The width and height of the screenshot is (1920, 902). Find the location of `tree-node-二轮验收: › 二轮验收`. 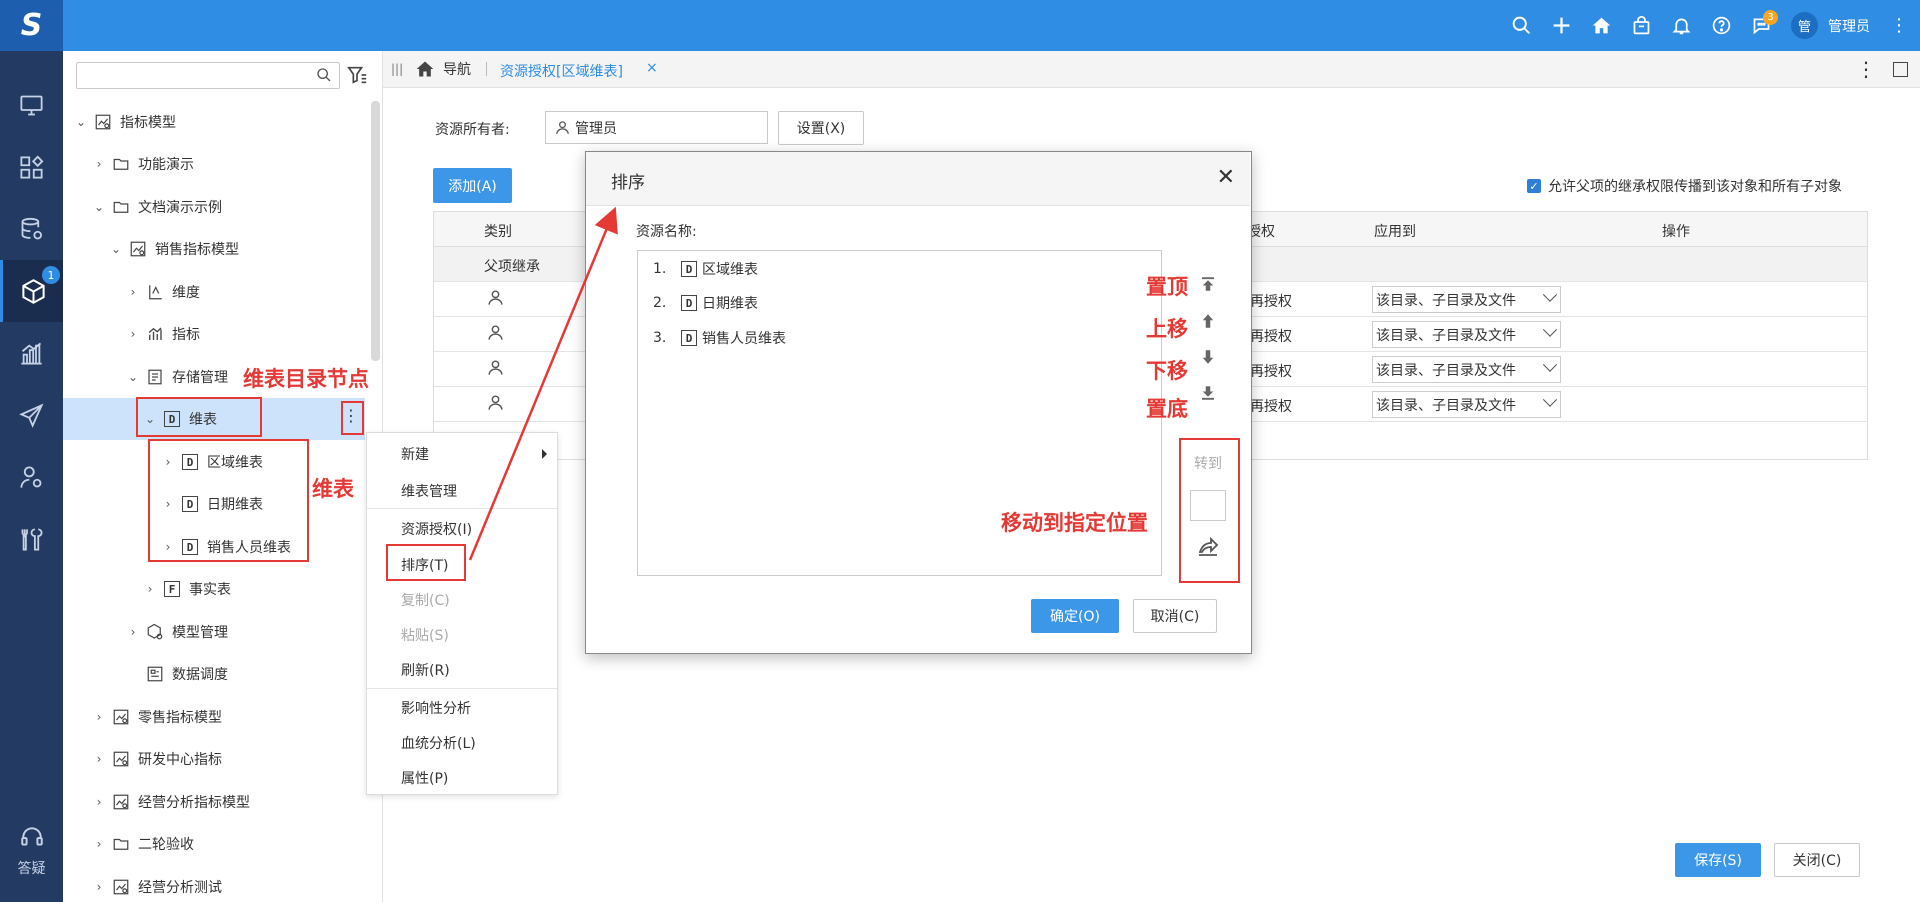

tree-node-二轮验收: › 二轮验收 is located at coordinates (142, 844).